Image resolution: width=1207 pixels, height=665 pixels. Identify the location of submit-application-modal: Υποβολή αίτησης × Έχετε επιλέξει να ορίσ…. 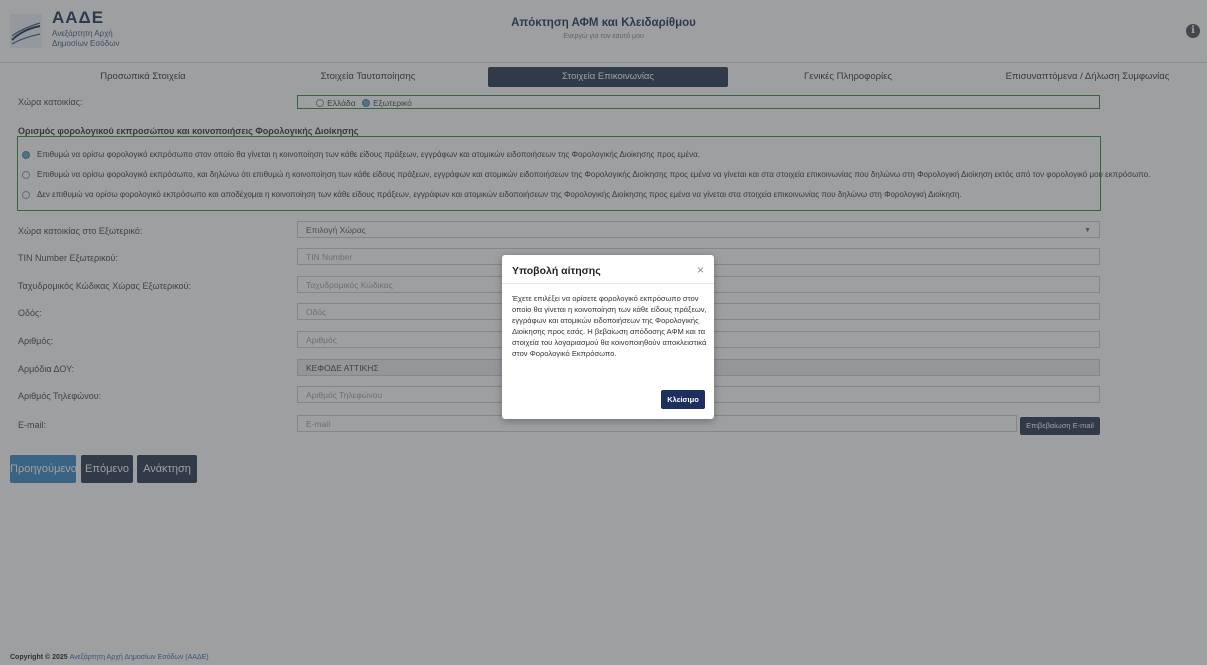
(608, 337).